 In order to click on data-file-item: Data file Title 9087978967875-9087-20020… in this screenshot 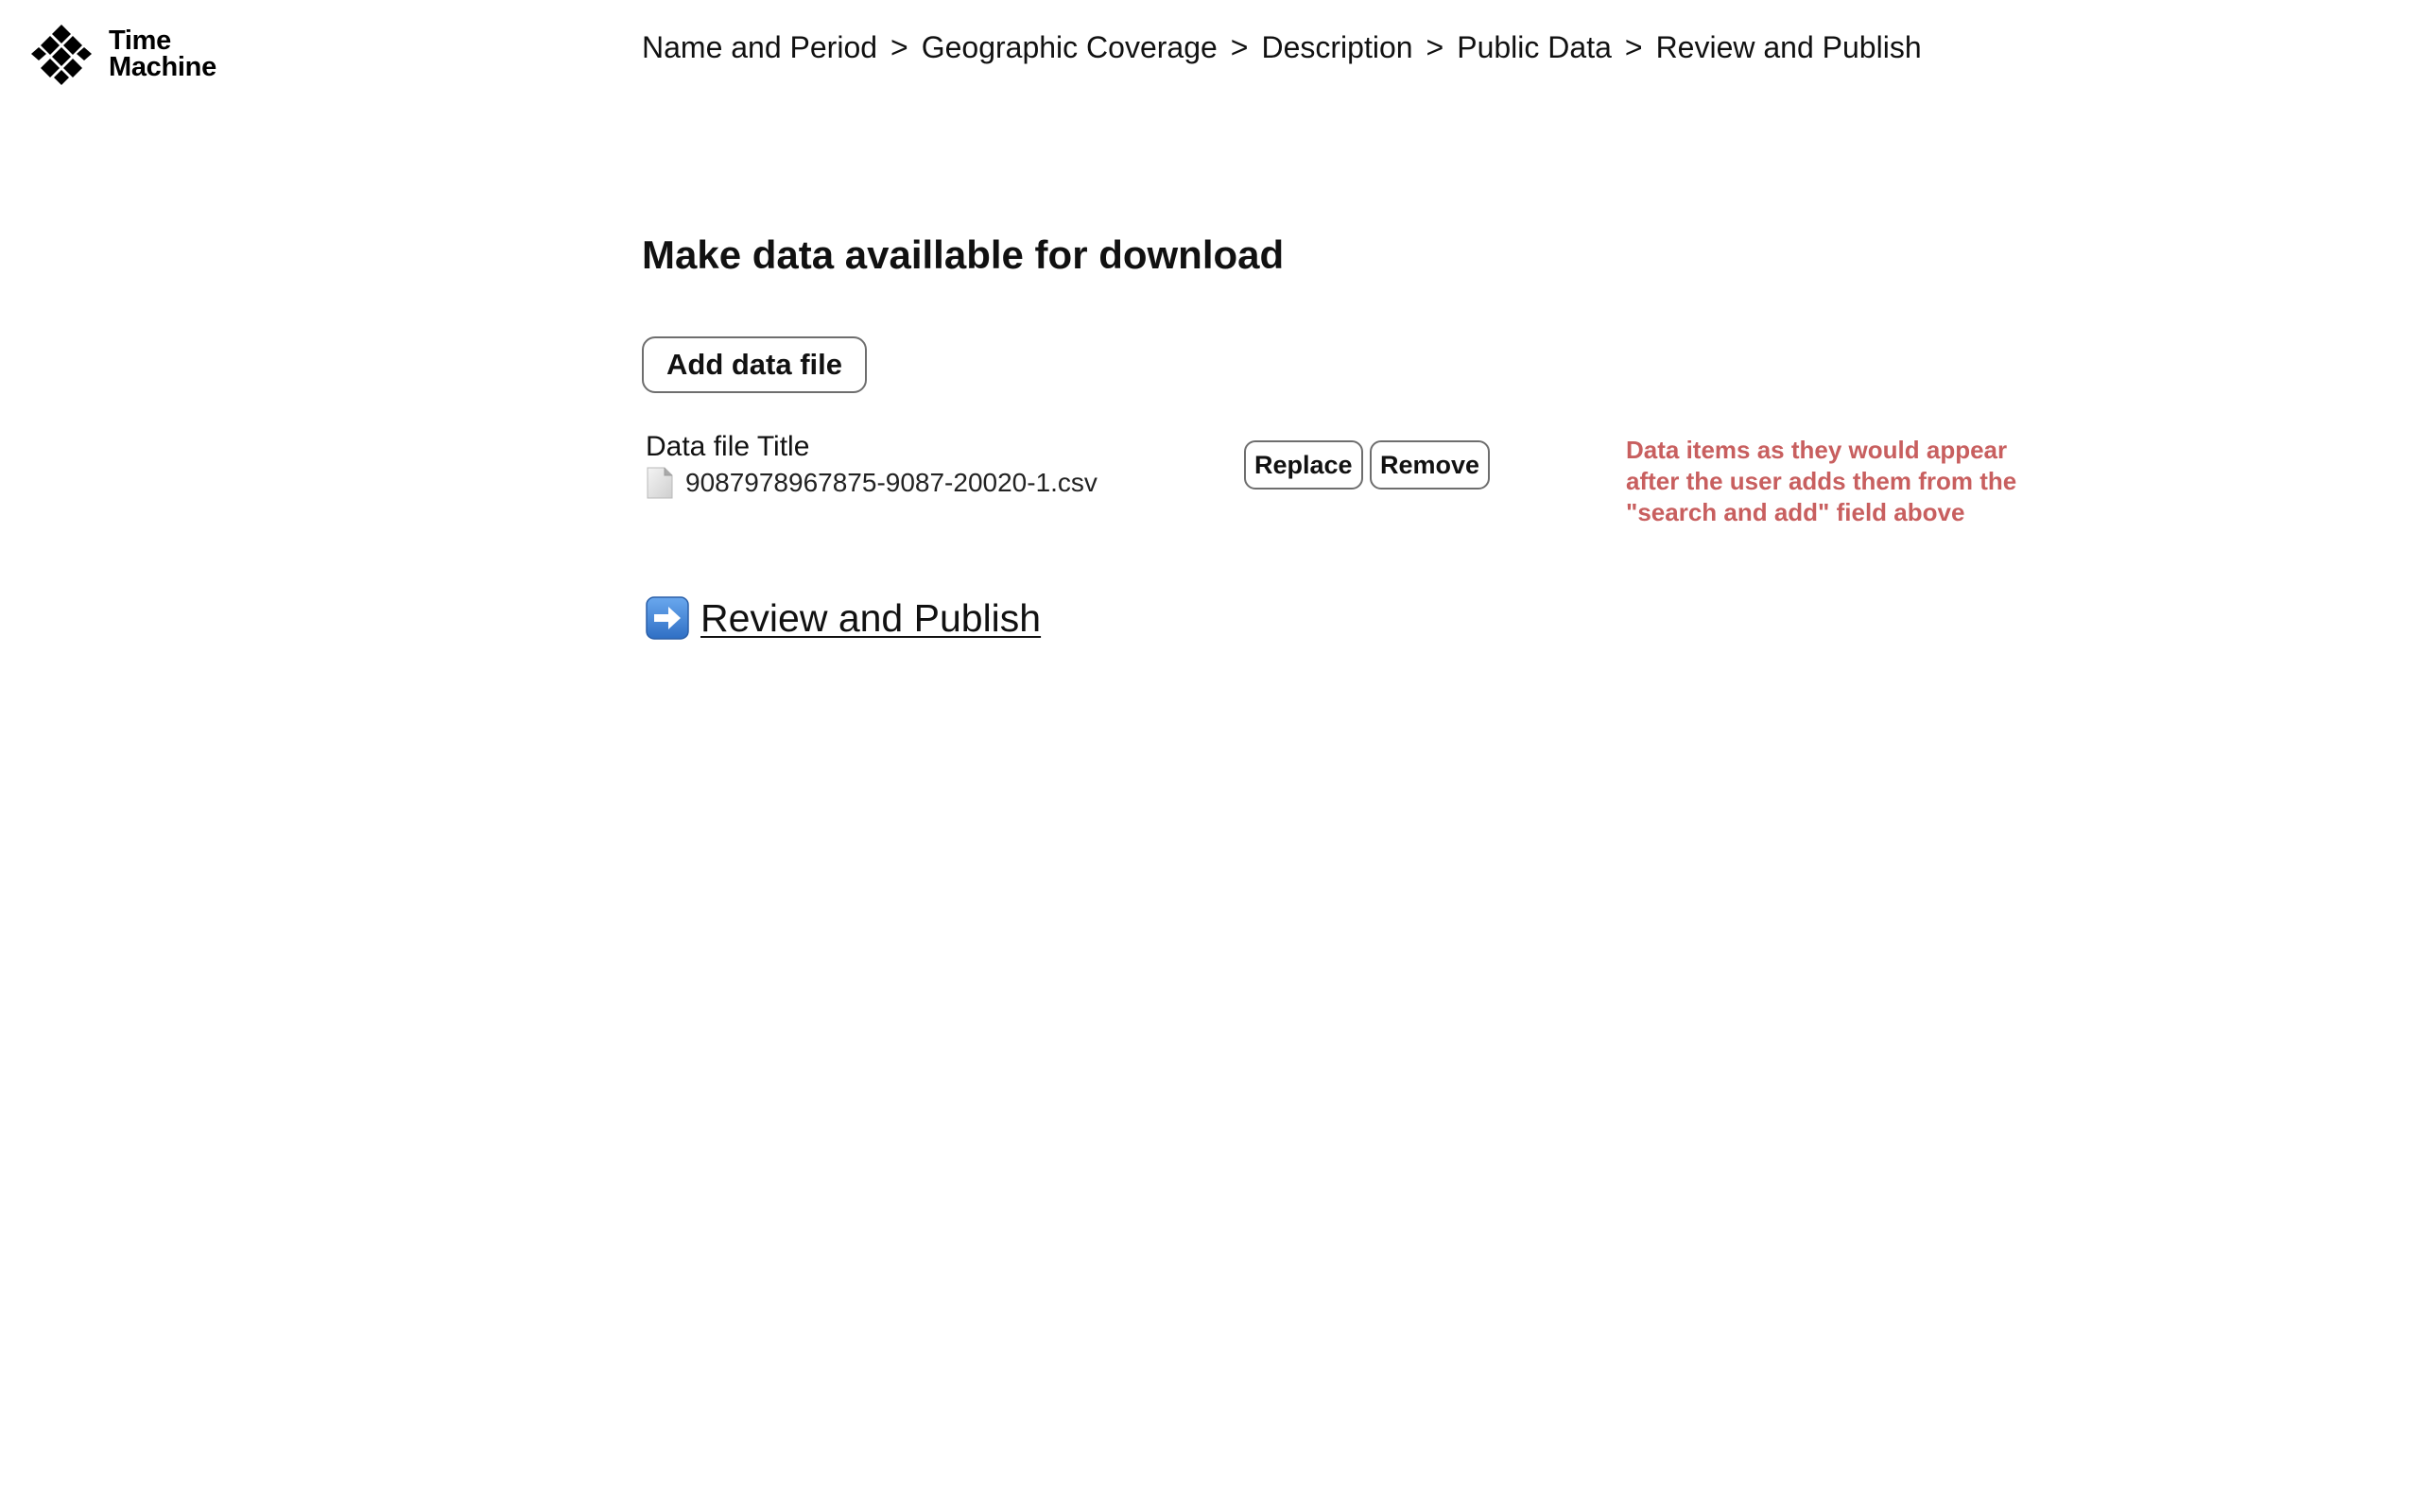, I will do `click(1071, 476)`.